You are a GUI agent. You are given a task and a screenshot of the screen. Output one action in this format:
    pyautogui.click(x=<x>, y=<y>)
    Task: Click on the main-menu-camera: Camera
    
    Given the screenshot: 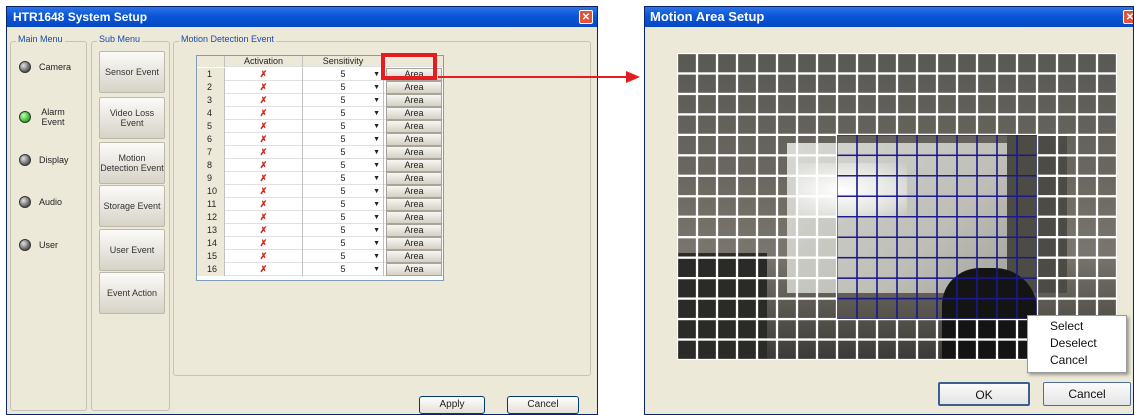 What is the action you would take?
    pyautogui.click(x=51, y=67)
    